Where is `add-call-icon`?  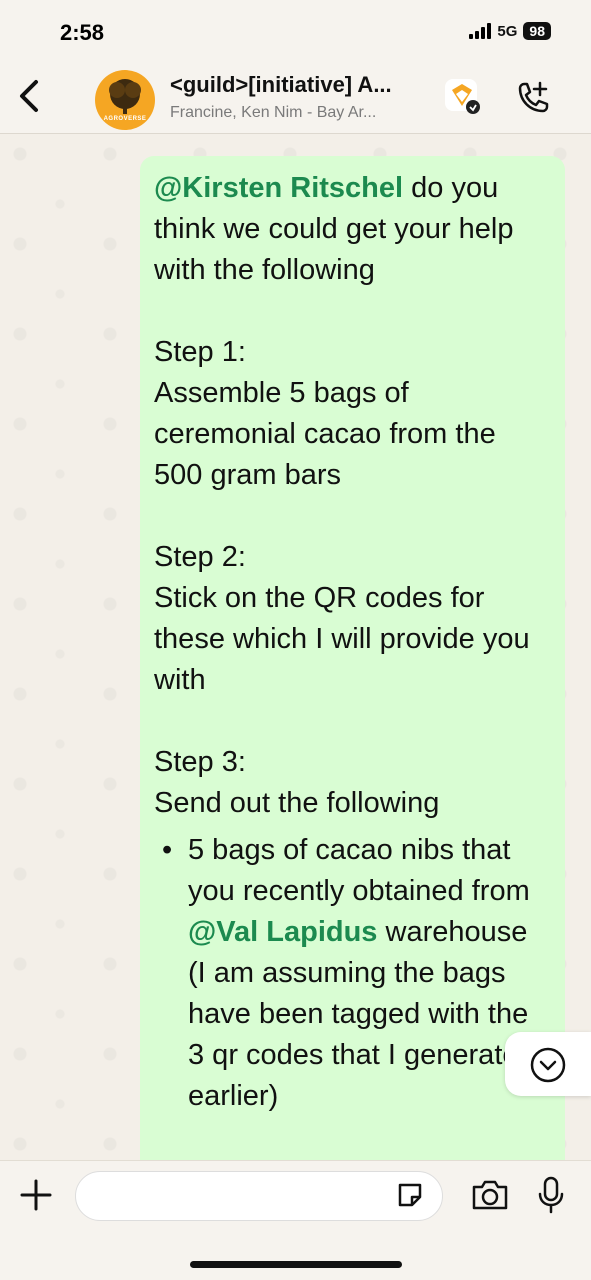
add-call-icon is located at coordinates (533, 97).